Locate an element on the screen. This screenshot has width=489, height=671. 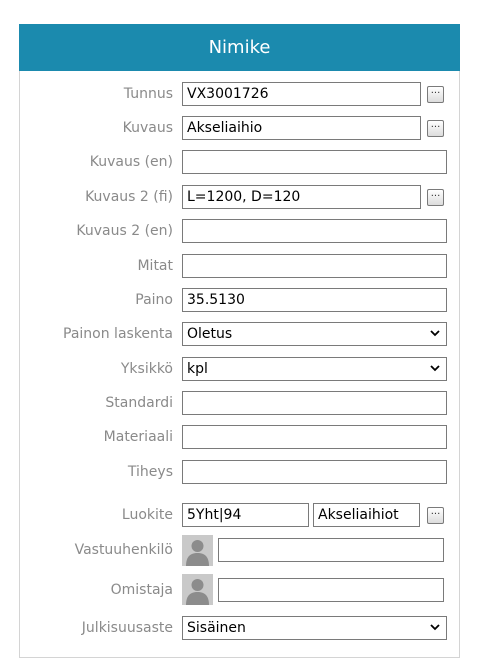
kuvaus2-fi-input: L=1200, D=120 is located at coordinates (301, 197).